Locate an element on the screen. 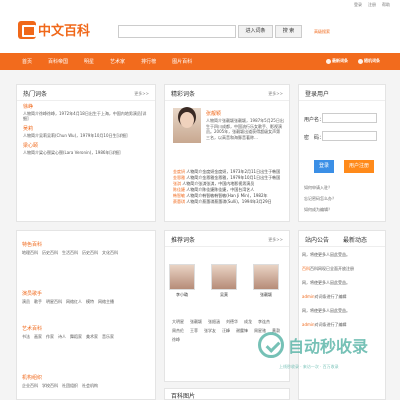  forgot-password-link: 忘记密码怎么办？ is located at coordinates (320, 199).